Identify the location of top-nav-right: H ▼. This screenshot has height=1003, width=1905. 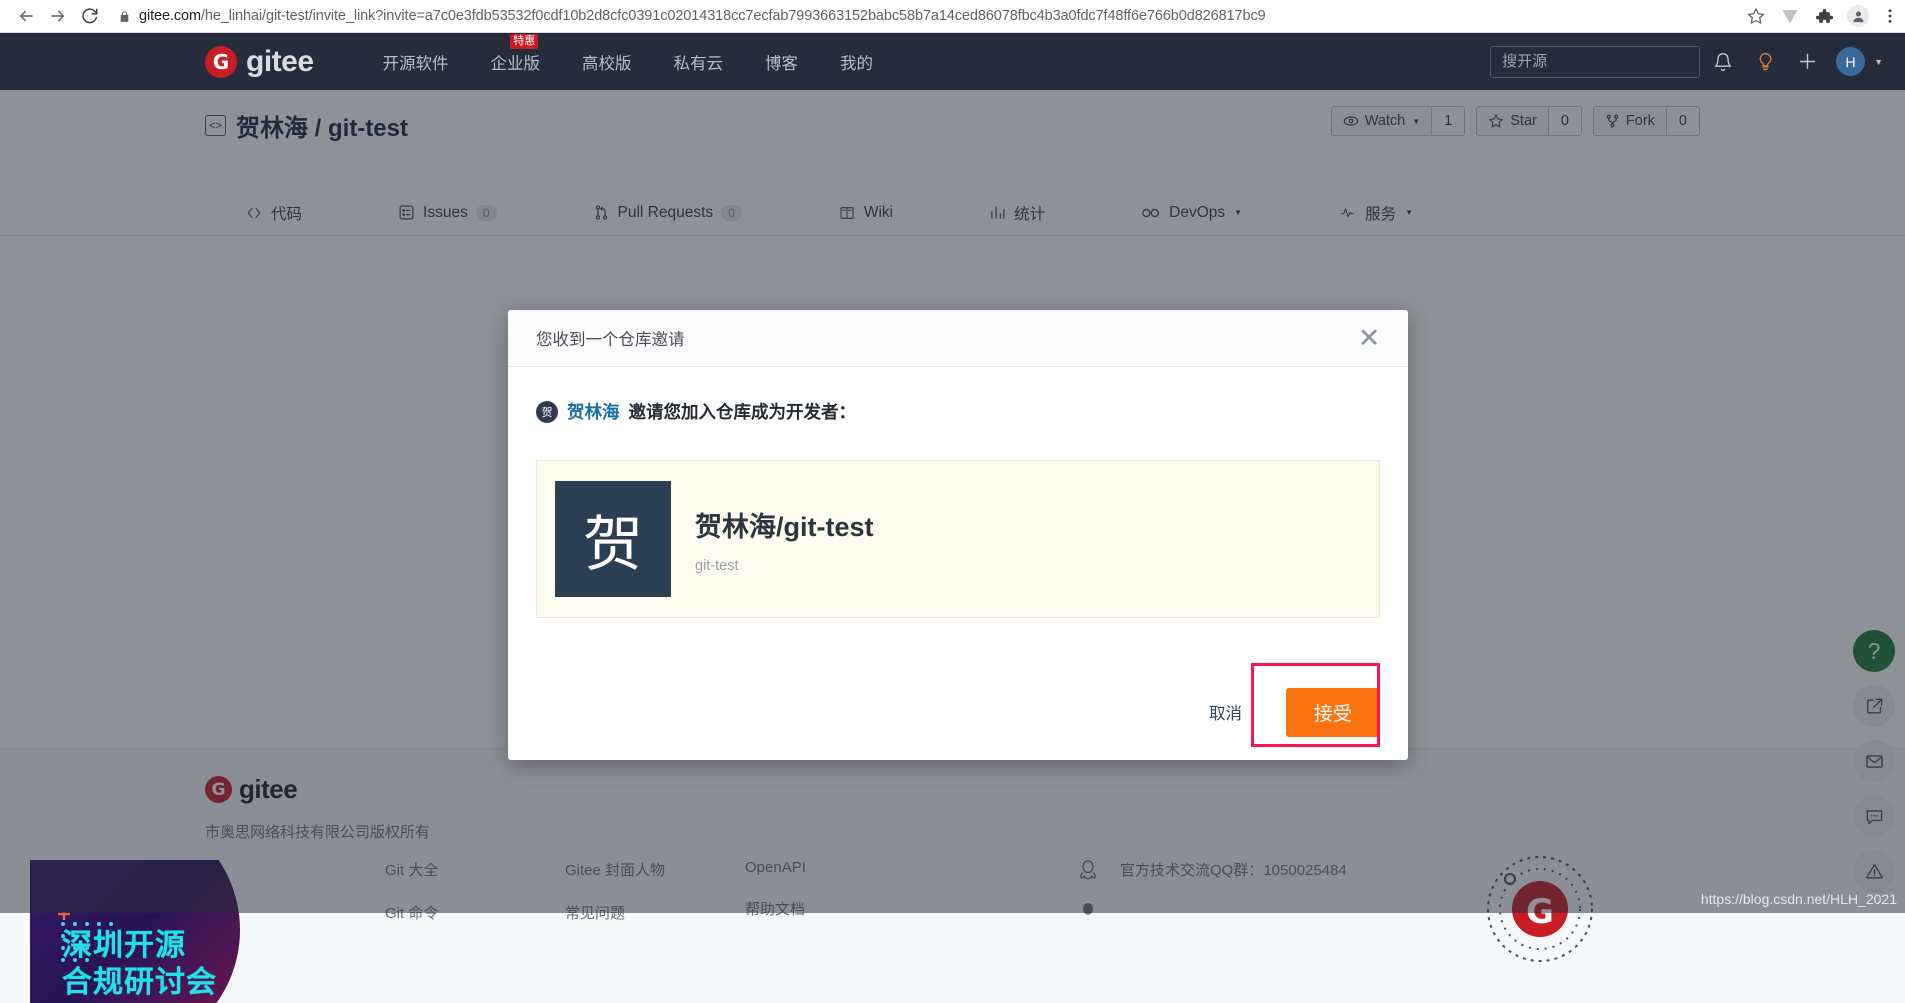
(1686, 62).